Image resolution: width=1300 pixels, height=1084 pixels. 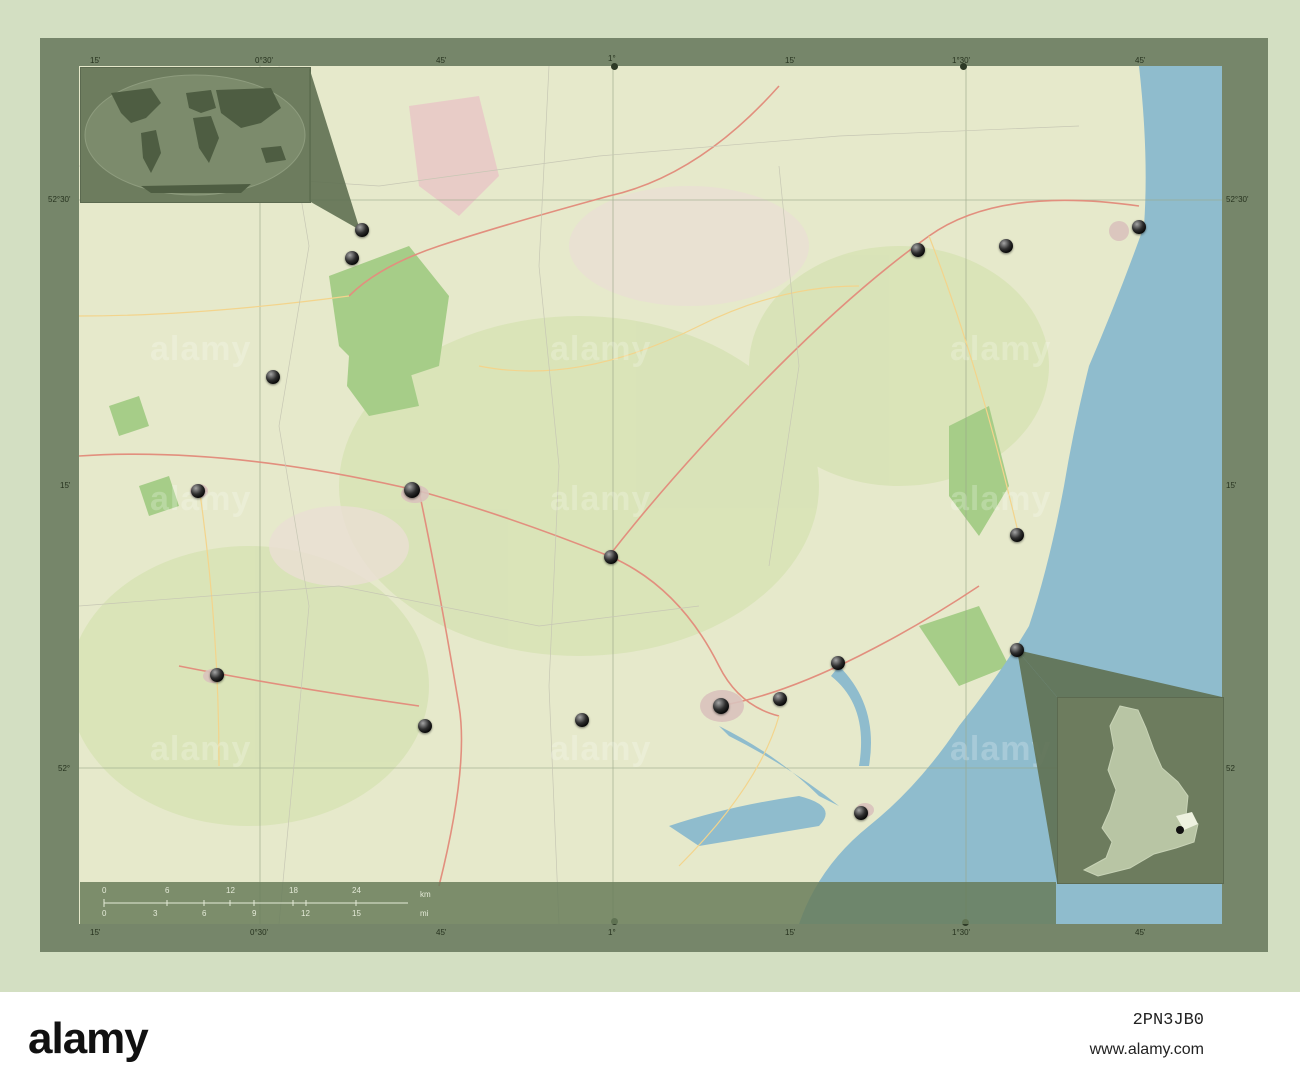 What do you see at coordinates (155, 913) in the screenshot?
I see `scale-mi-value: 3` at bounding box center [155, 913].